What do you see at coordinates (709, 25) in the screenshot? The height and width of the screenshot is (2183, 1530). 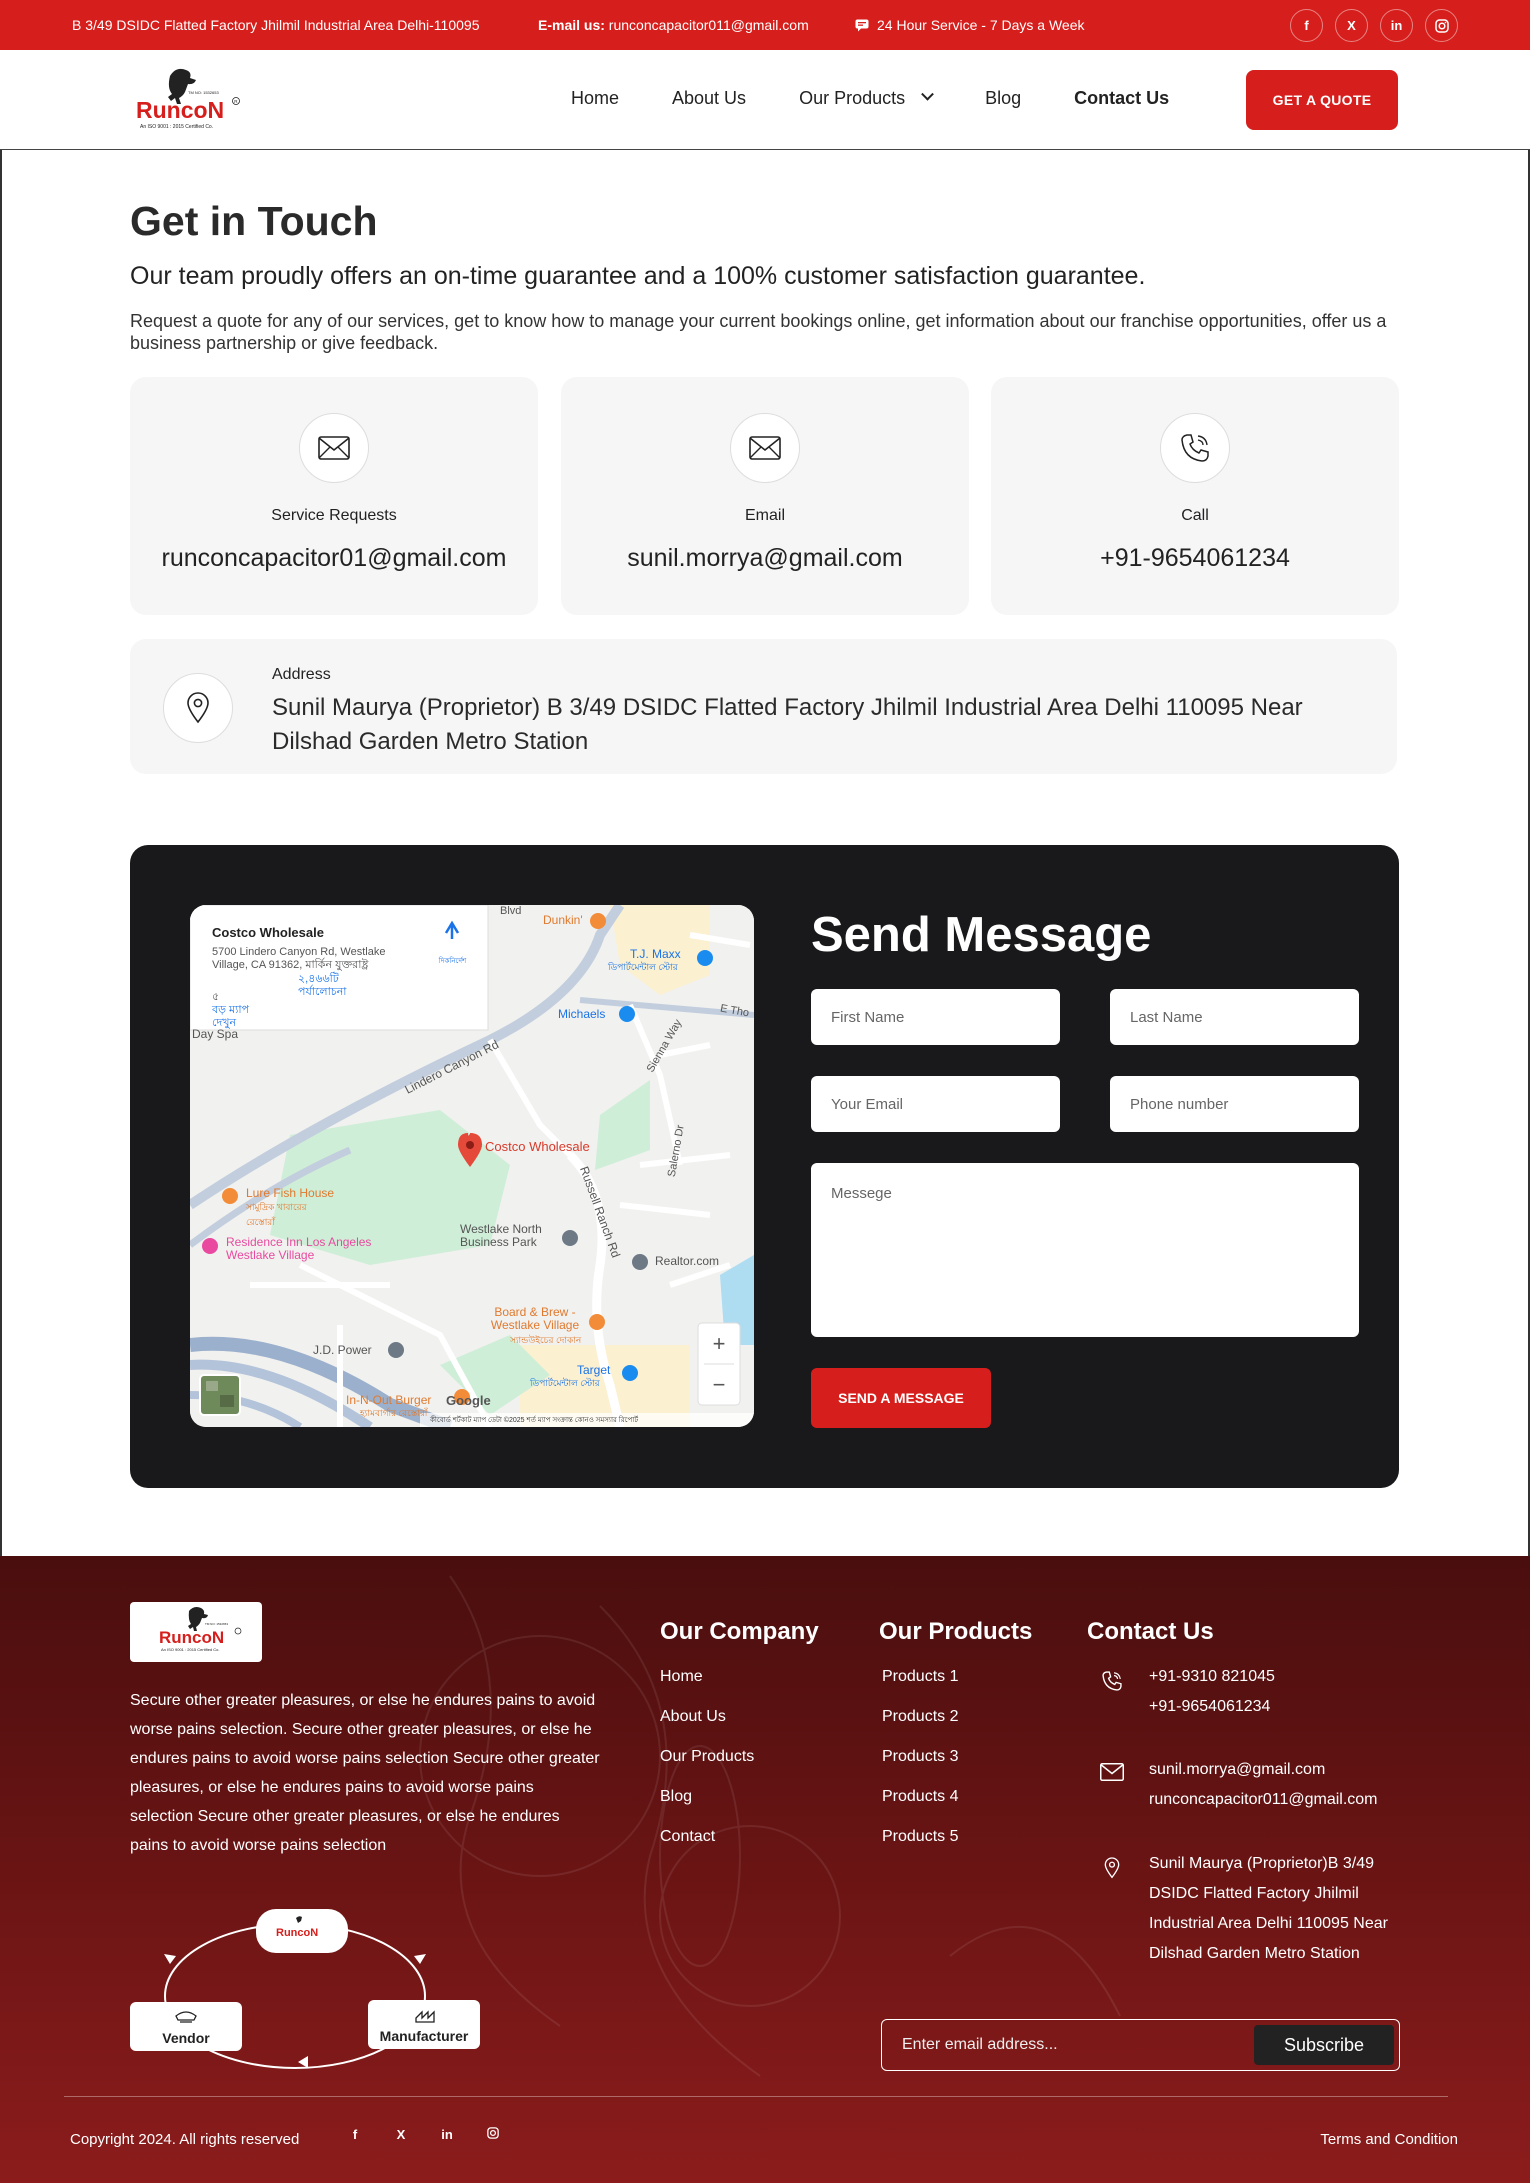 I see `topbar-email-value: runconcapacitor011@gmail.com` at bounding box center [709, 25].